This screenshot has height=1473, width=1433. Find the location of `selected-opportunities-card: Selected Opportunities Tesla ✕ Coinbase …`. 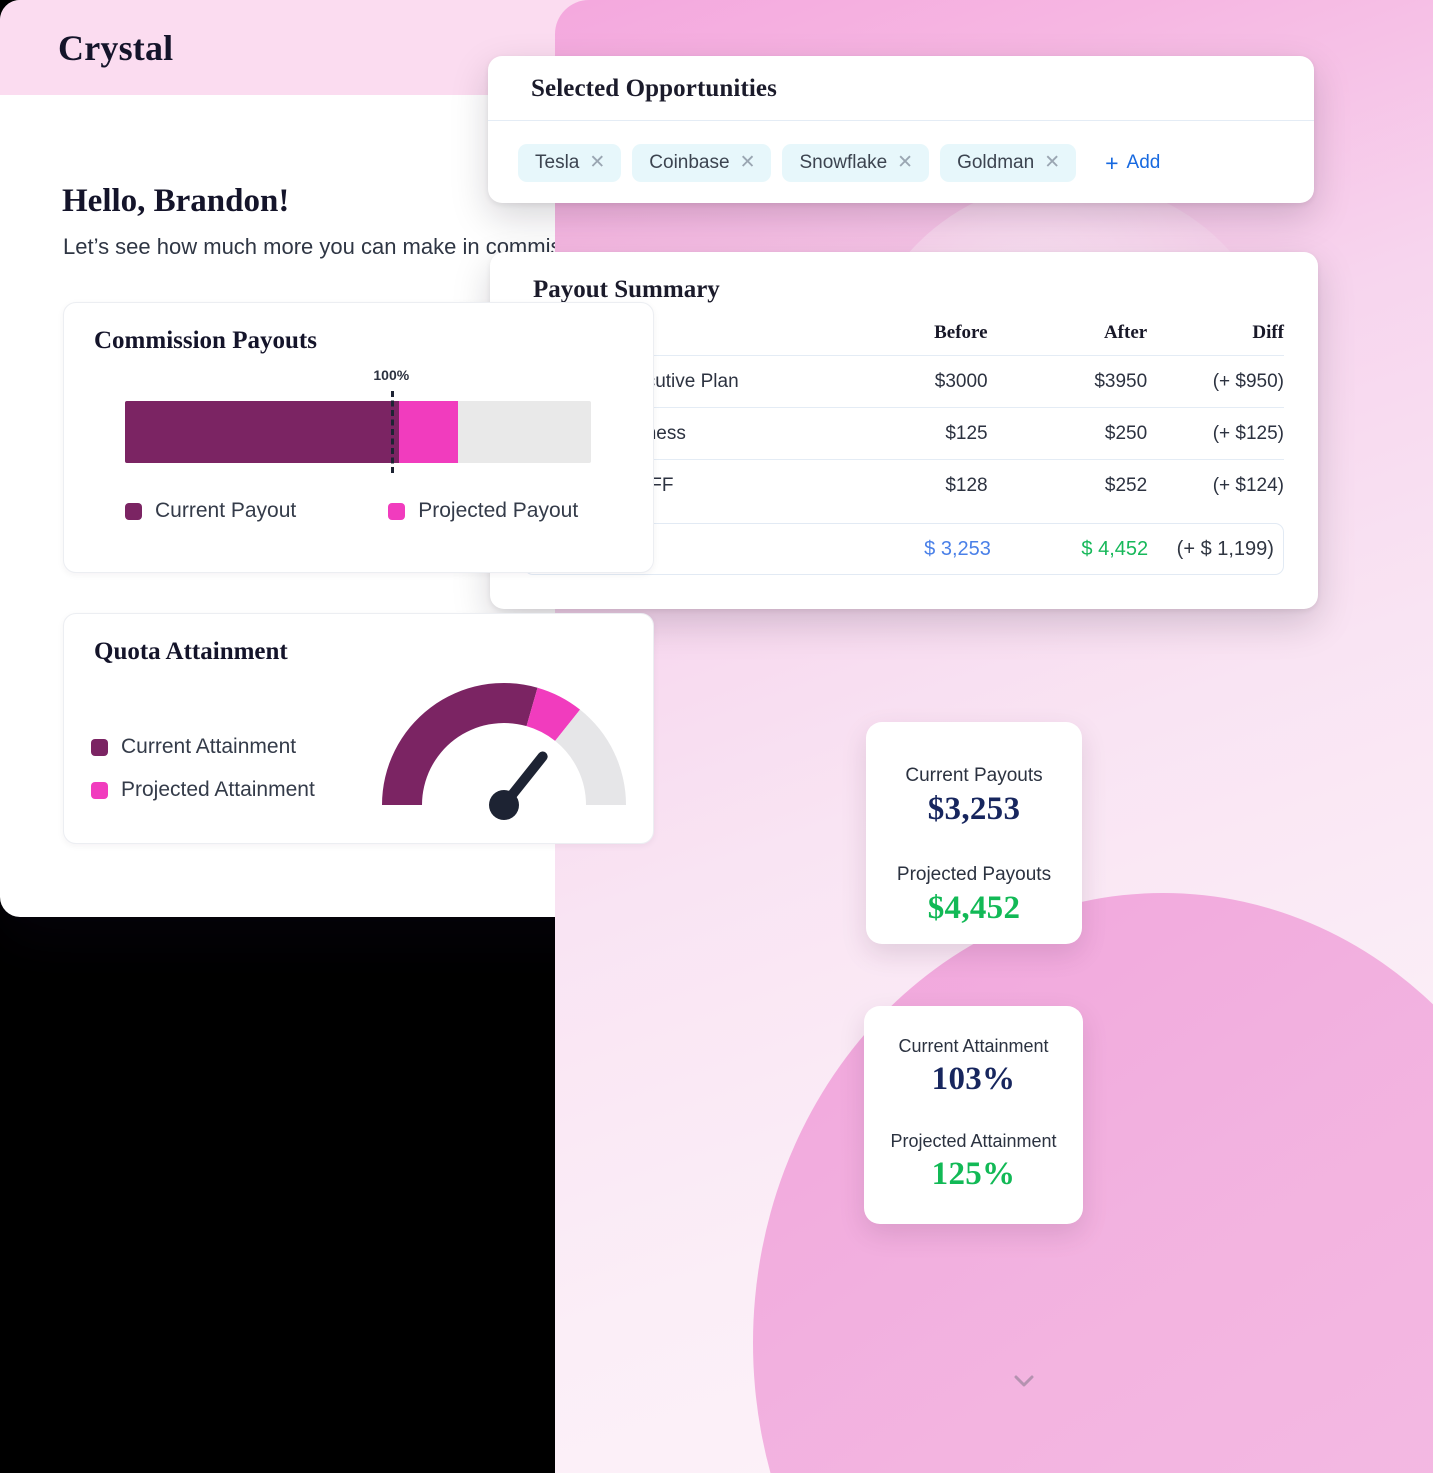

selected-opportunities-card: Selected Opportunities Tesla ✕ Coinbase … is located at coordinates (901, 129).